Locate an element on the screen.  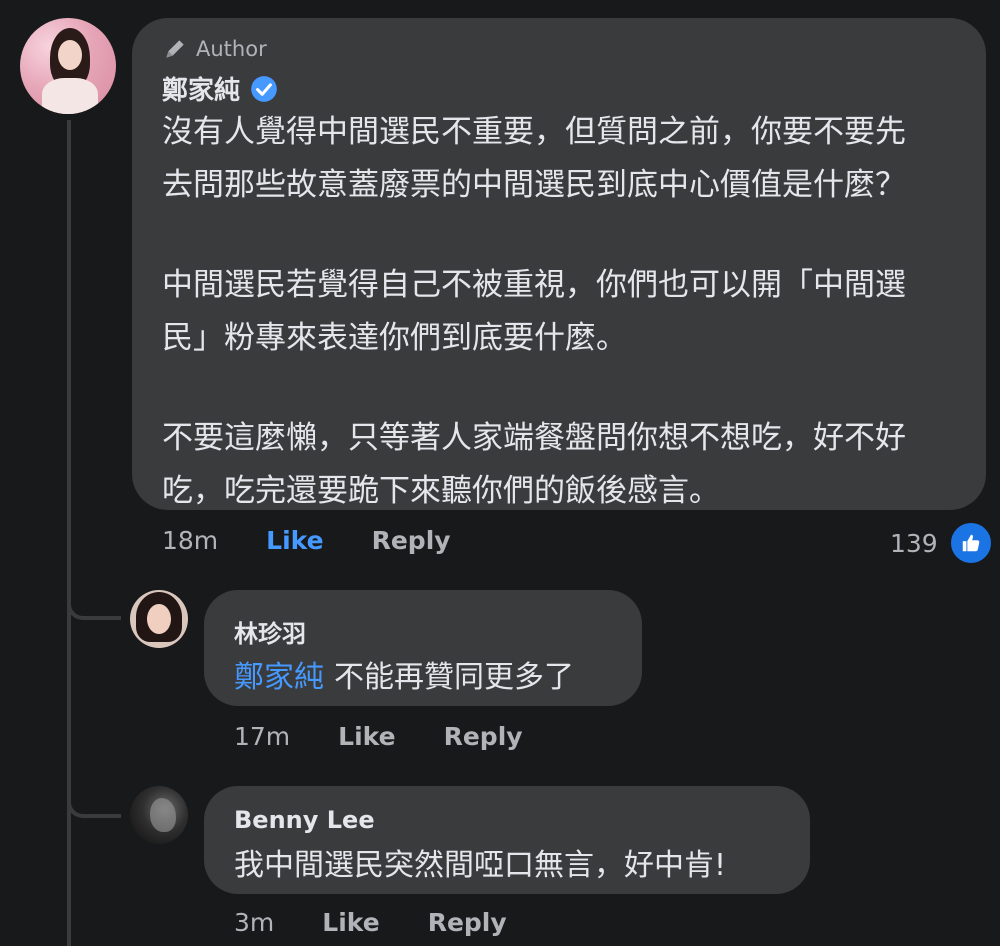
reply-message: 不能再贊同更多了 is located at coordinates (454, 677).